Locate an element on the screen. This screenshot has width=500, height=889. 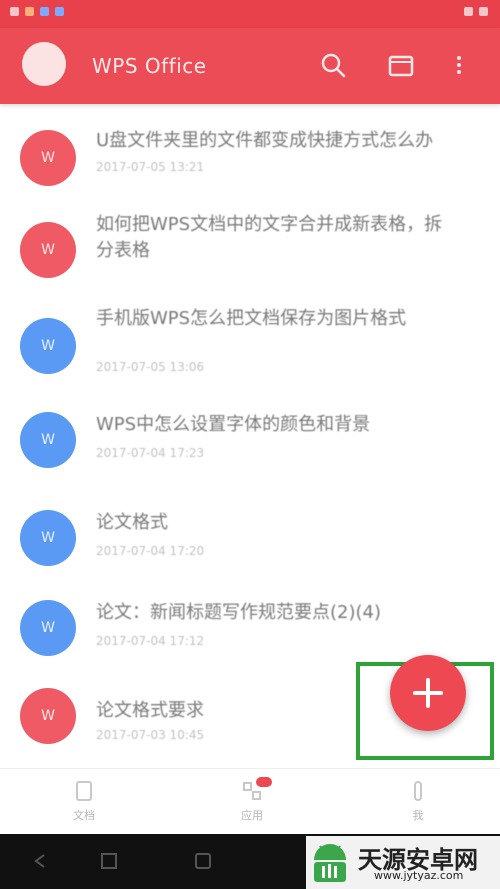
list-item: W 如何把WPS文档中的文字合并成新表格，拆分表格 is located at coordinates (250, 248).